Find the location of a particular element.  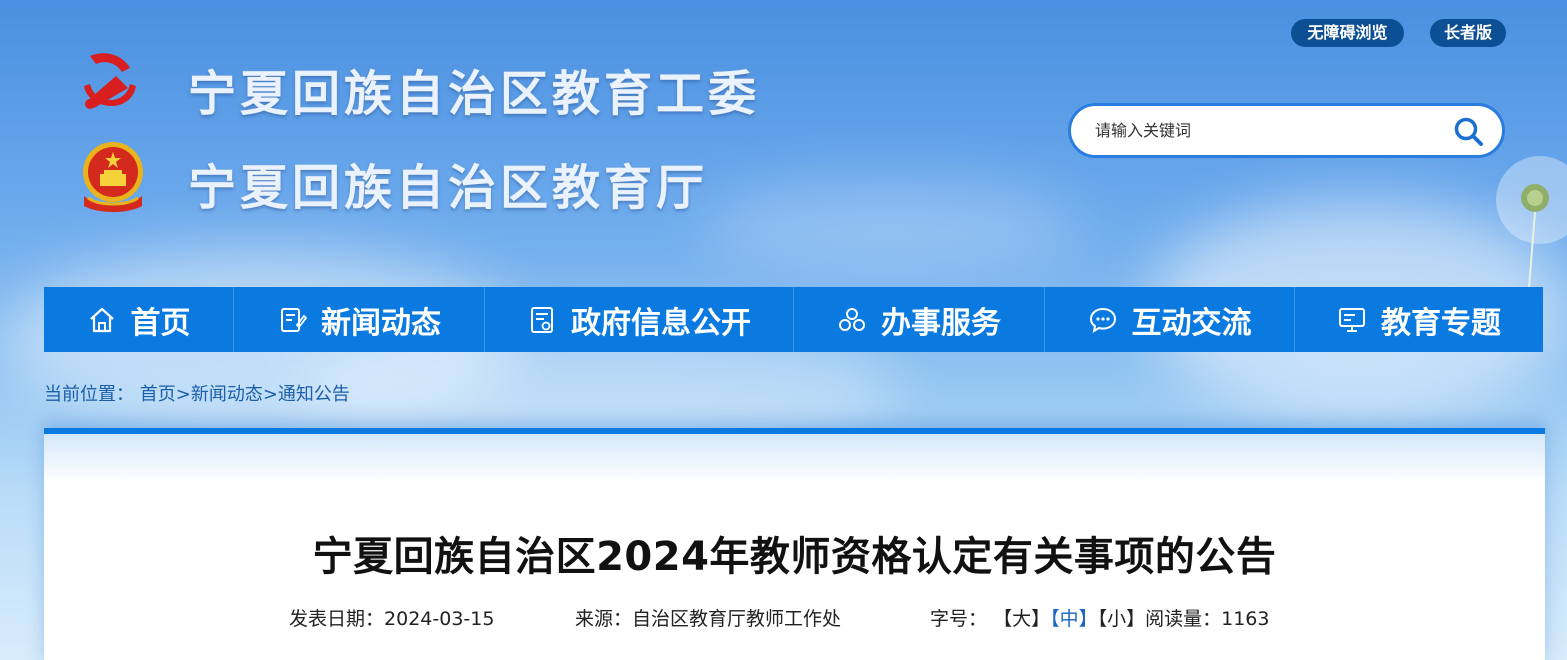

main-nav: 首页 新闻动态 政府信息公开 办事服务 互动交流 教育专题 is located at coordinates (793, 319).